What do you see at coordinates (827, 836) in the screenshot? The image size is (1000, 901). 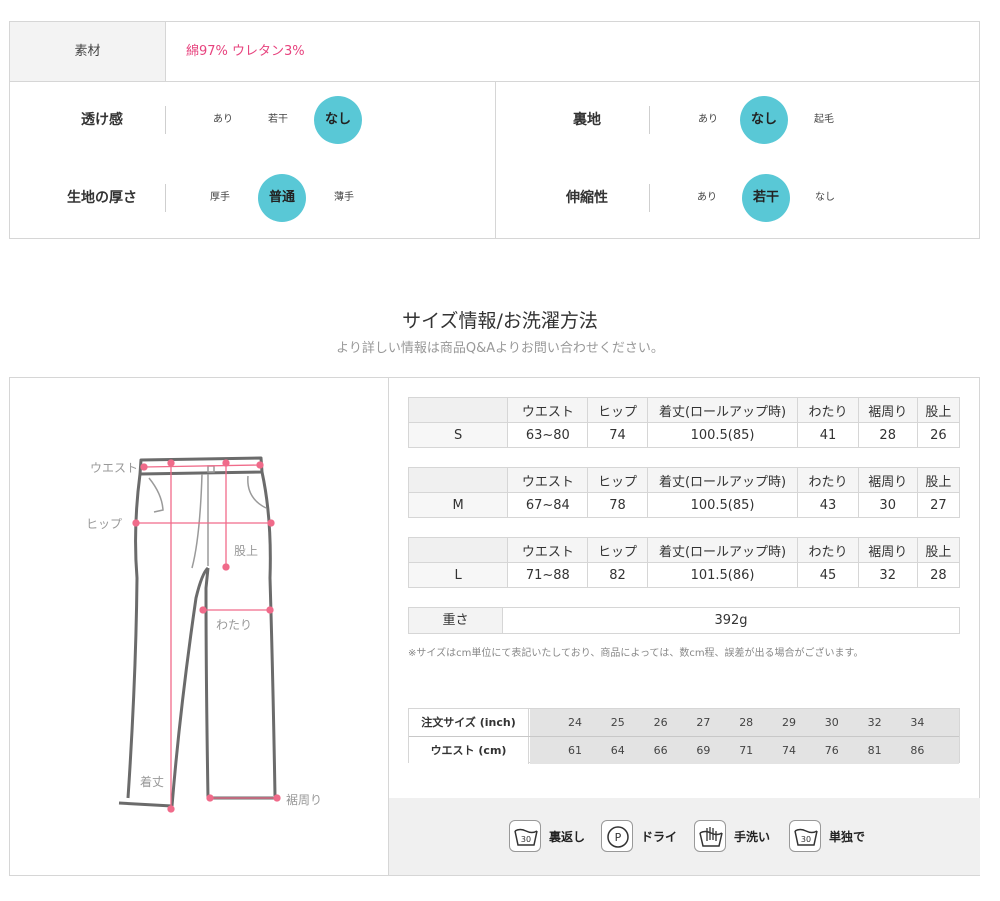 I see `wash-item: 30 単独で` at bounding box center [827, 836].